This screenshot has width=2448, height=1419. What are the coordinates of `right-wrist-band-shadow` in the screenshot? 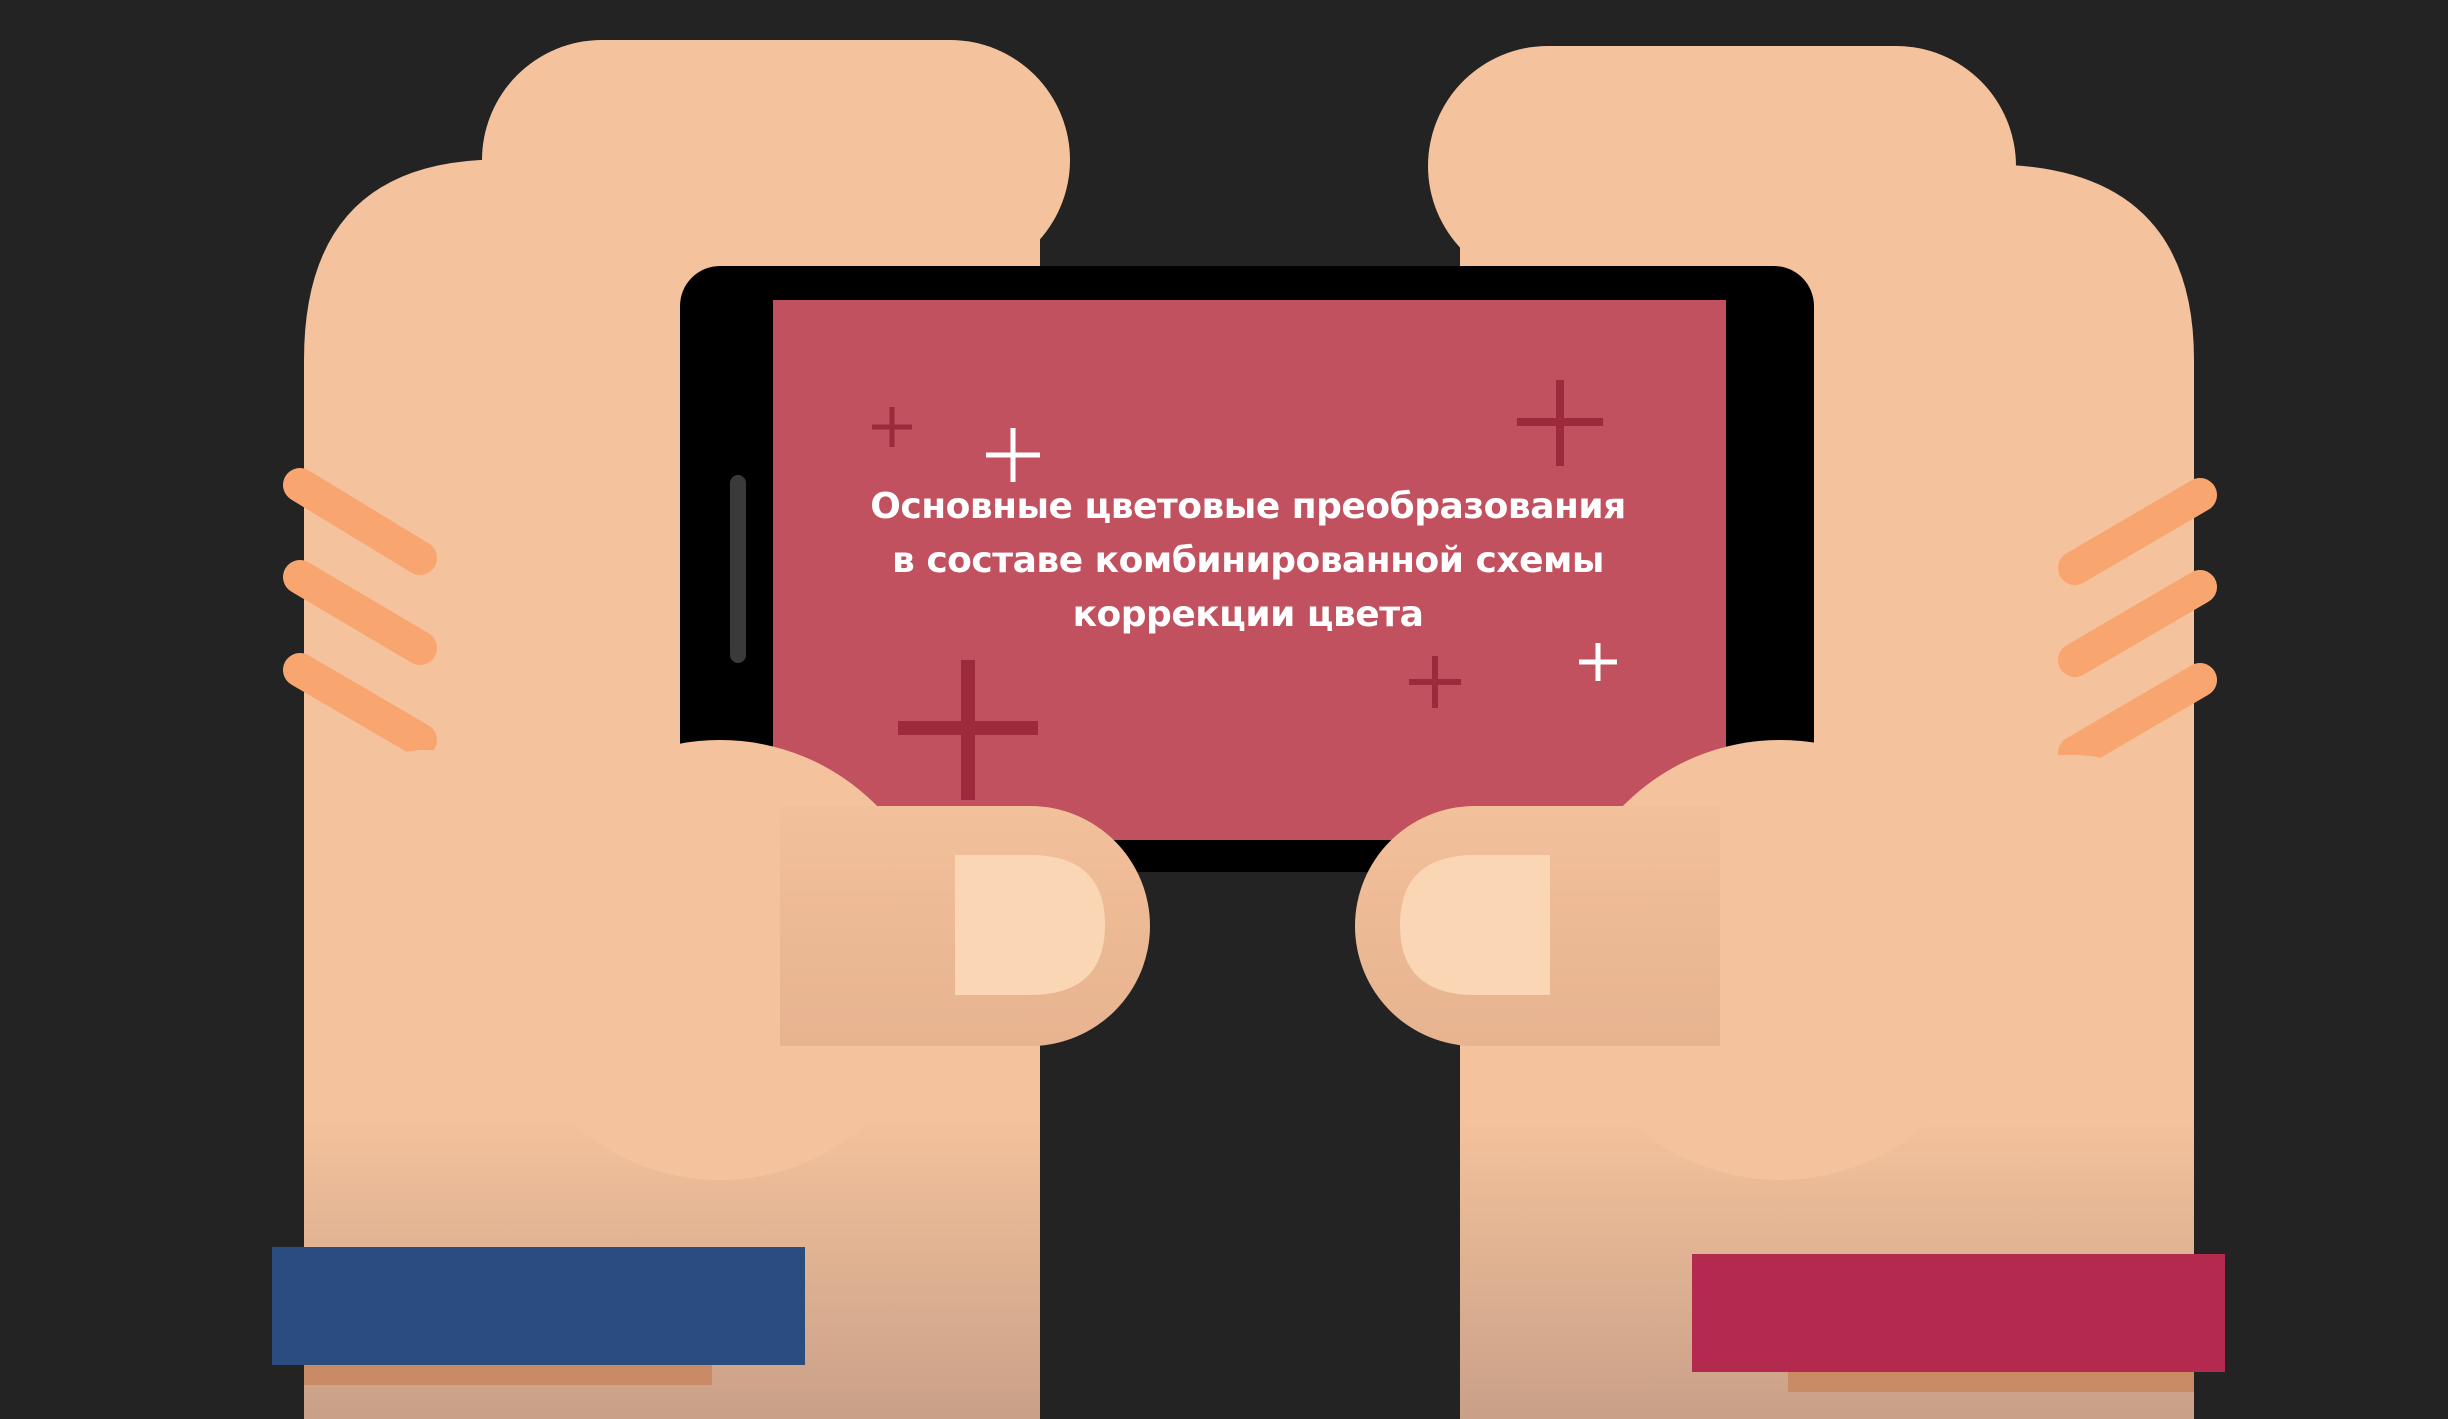 It's located at (1991, 1382).